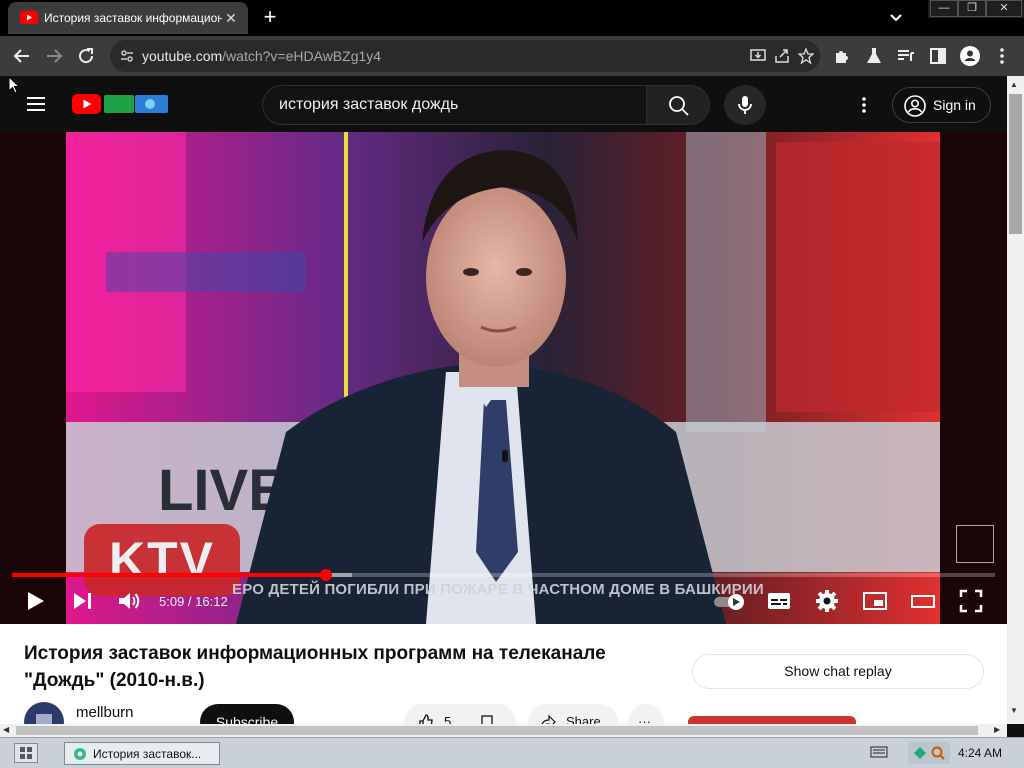 This screenshot has width=1024, height=768. Describe the element at coordinates (120, 104) in the screenshot. I see `youtube-logo` at that location.